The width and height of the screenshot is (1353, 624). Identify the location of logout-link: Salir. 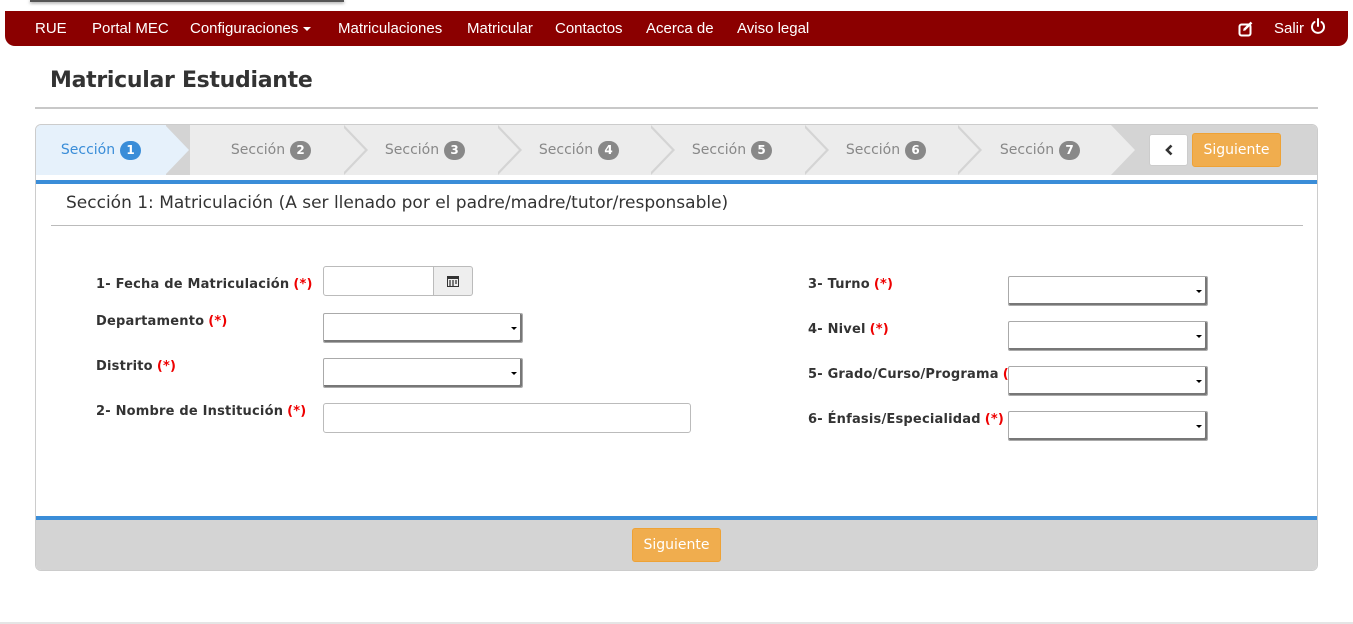
(1300, 28).